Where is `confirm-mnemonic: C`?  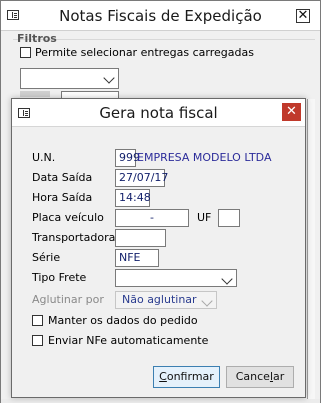
confirm-mnemonic: C is located at coordinates (163, 376).